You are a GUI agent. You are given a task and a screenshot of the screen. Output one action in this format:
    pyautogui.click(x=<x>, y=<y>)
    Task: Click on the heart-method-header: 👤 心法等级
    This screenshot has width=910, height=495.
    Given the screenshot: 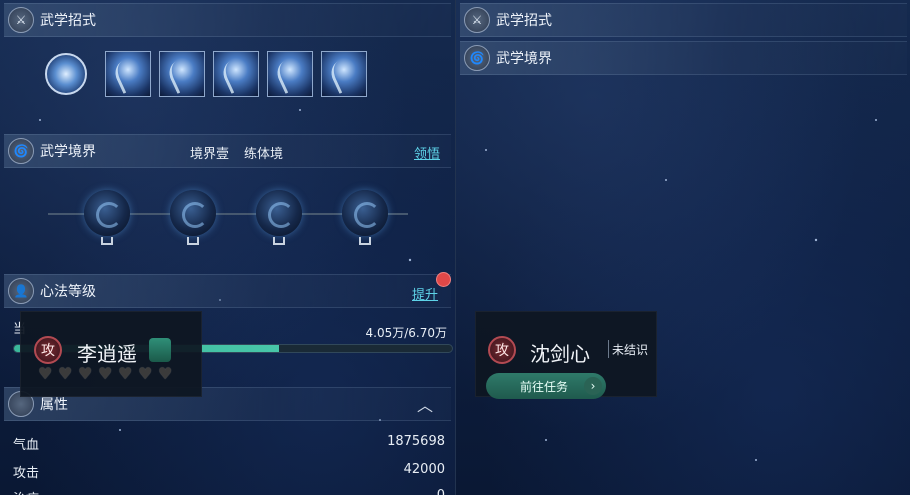 What is the action you would take?
    pyautogui.click(x=227, y=291)
    